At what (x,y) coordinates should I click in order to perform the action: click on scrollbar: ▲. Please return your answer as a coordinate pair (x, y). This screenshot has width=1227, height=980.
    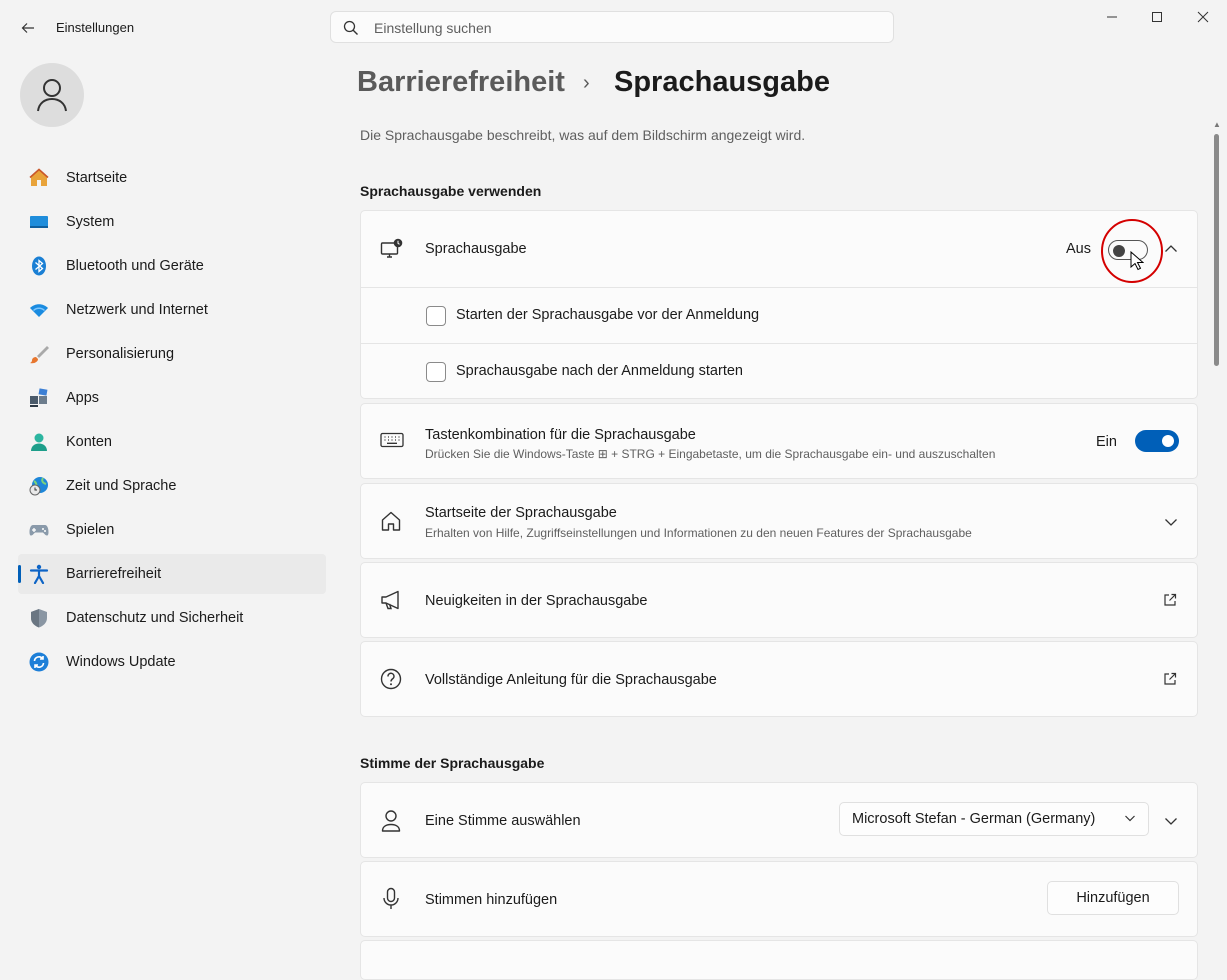
    Looking at the image, I should click on (1218, 543).